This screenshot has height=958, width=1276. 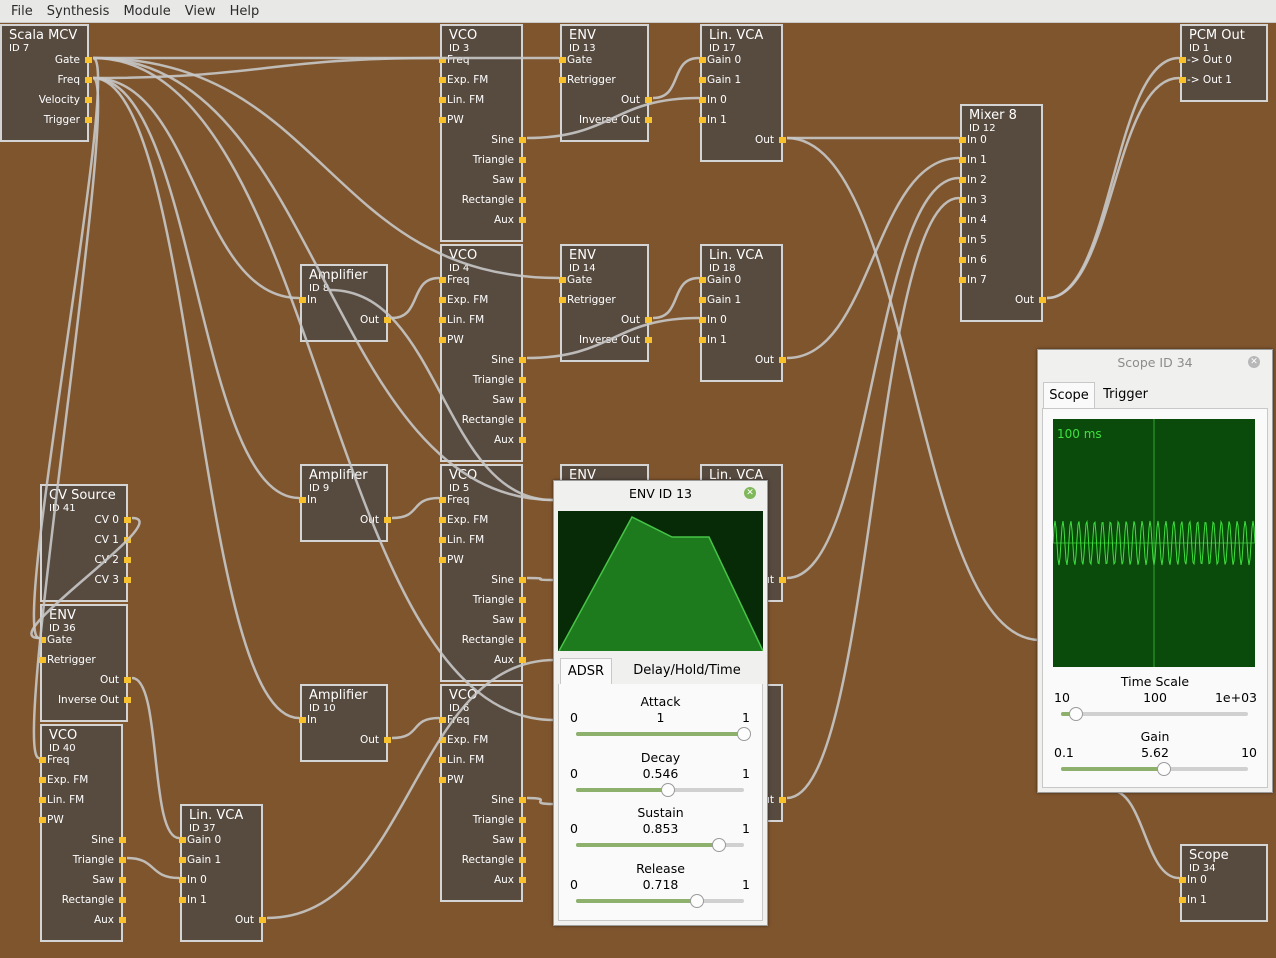 What do you see at coordinates (660, 868) in the screenshot?
I see `slider-label: Release` at bounding box center [660, 868].